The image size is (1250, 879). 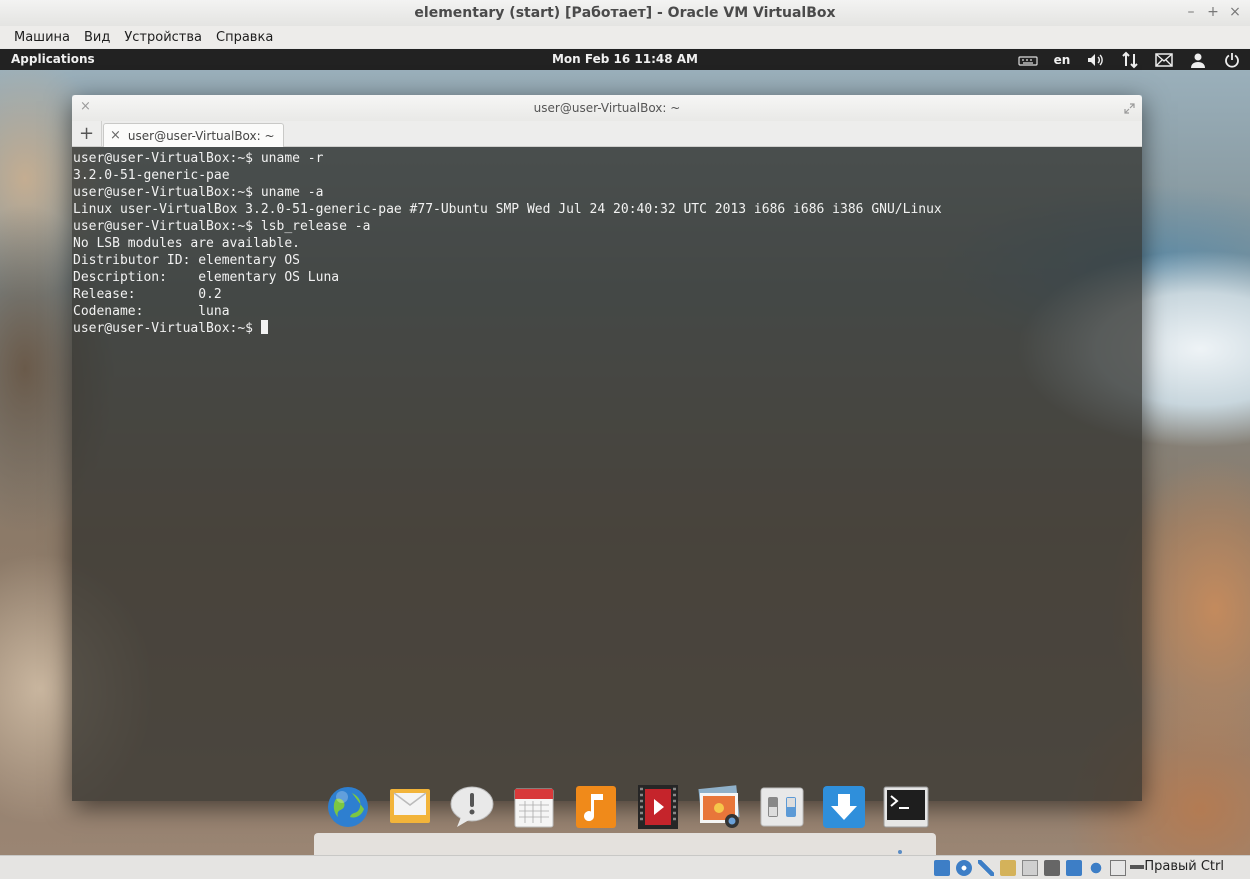 I want to click on terminal-line: Description: elementary OS Luna, so click(x=206, y=277).